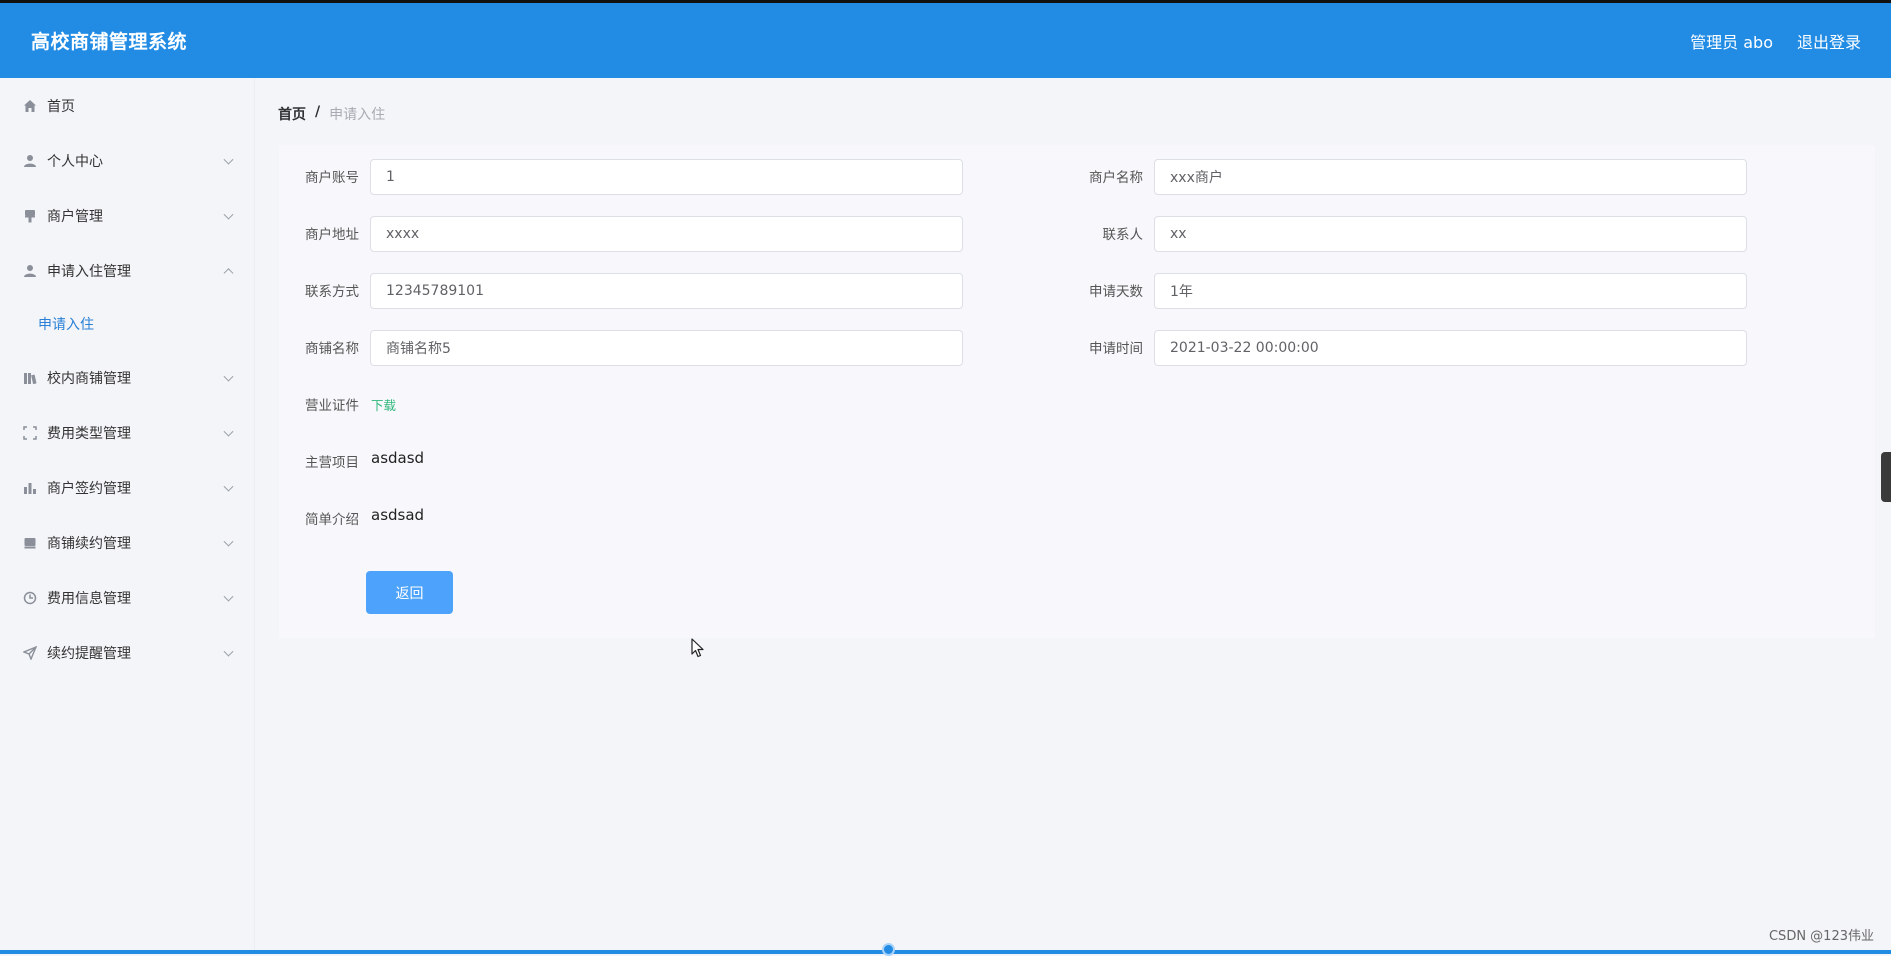  What do you see at coordinates (1775, 41) in the screenshot?
I see `header-user-area: 管理员 abo 退出登录` at bounding box center [1775, 41].